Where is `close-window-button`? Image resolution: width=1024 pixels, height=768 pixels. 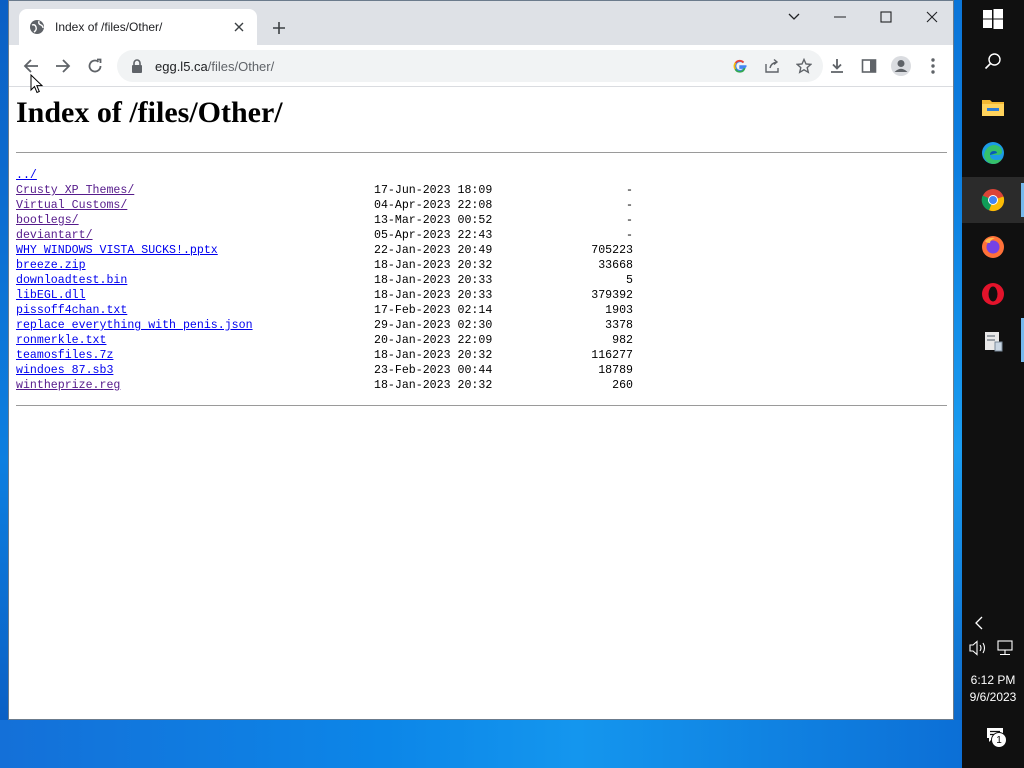
close-window-button is located at coordinates (931, 17).